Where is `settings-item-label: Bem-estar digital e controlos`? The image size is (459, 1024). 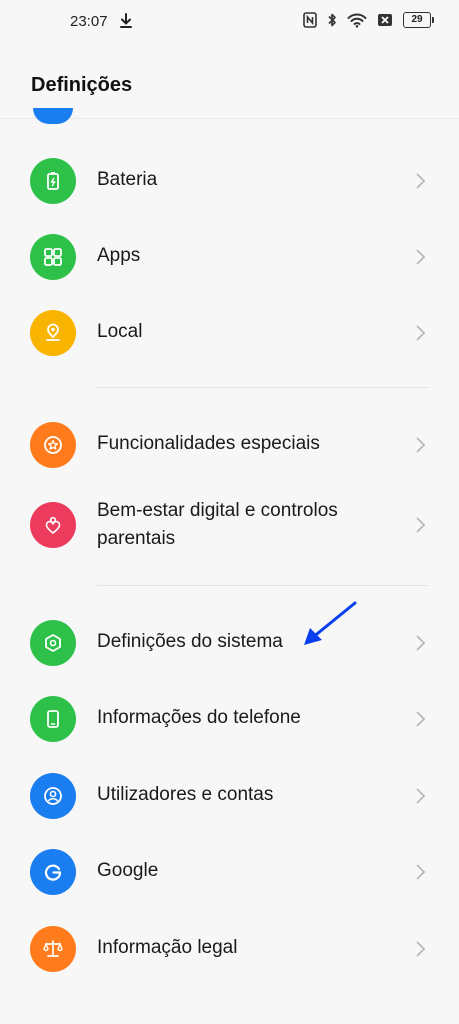
settings-item-label: Bem-estar digital e controlos is located at coordinates (217, 510).